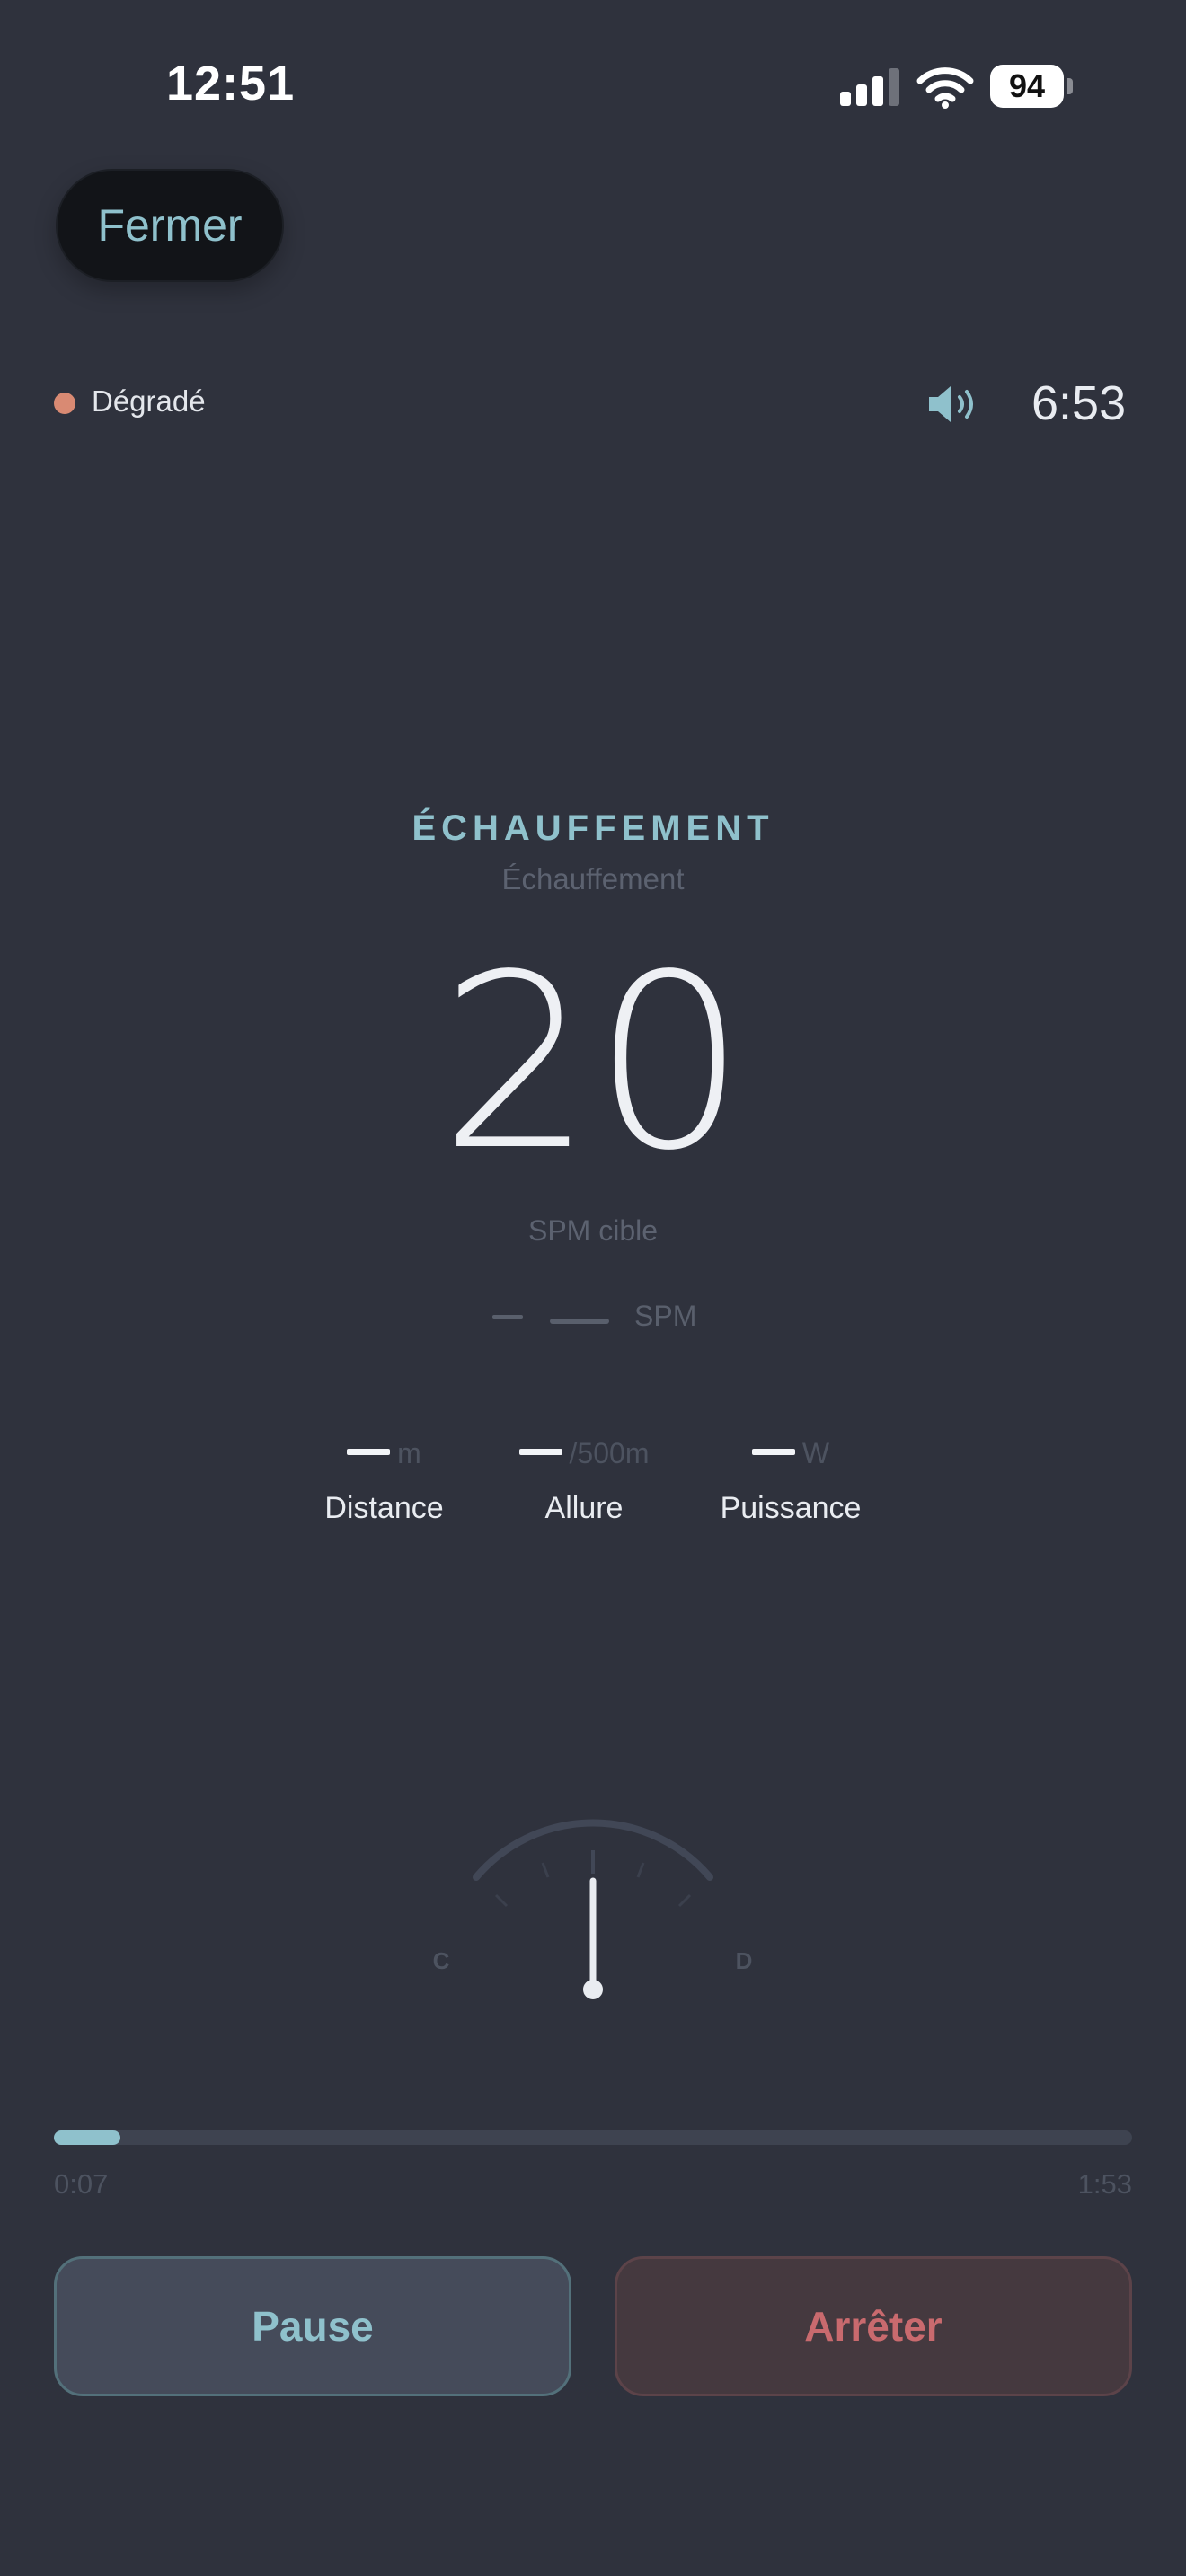 The width and height of the screenshot is (1186, 2576). What do you see at coordinates (593, 1063) in the screenshot?
I see `target-spm-value: 20` at bounding box center [593, 1063].